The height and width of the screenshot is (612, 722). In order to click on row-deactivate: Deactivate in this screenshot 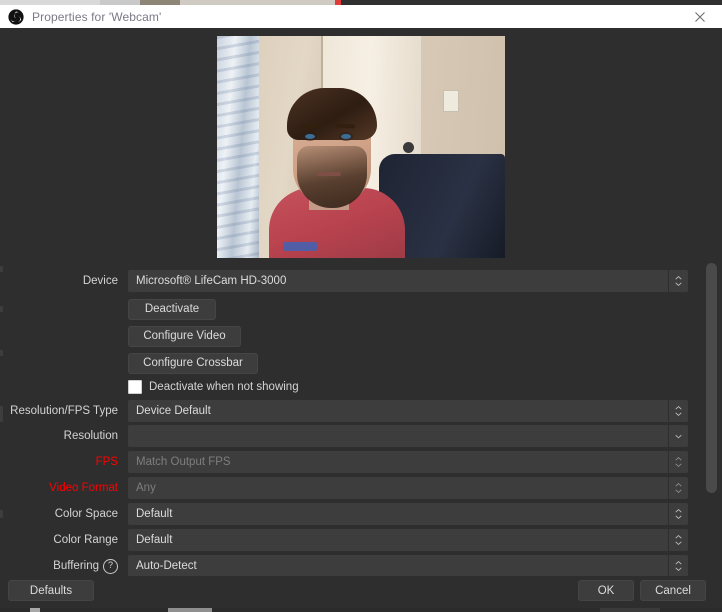, I will do `click(350, 309)`.